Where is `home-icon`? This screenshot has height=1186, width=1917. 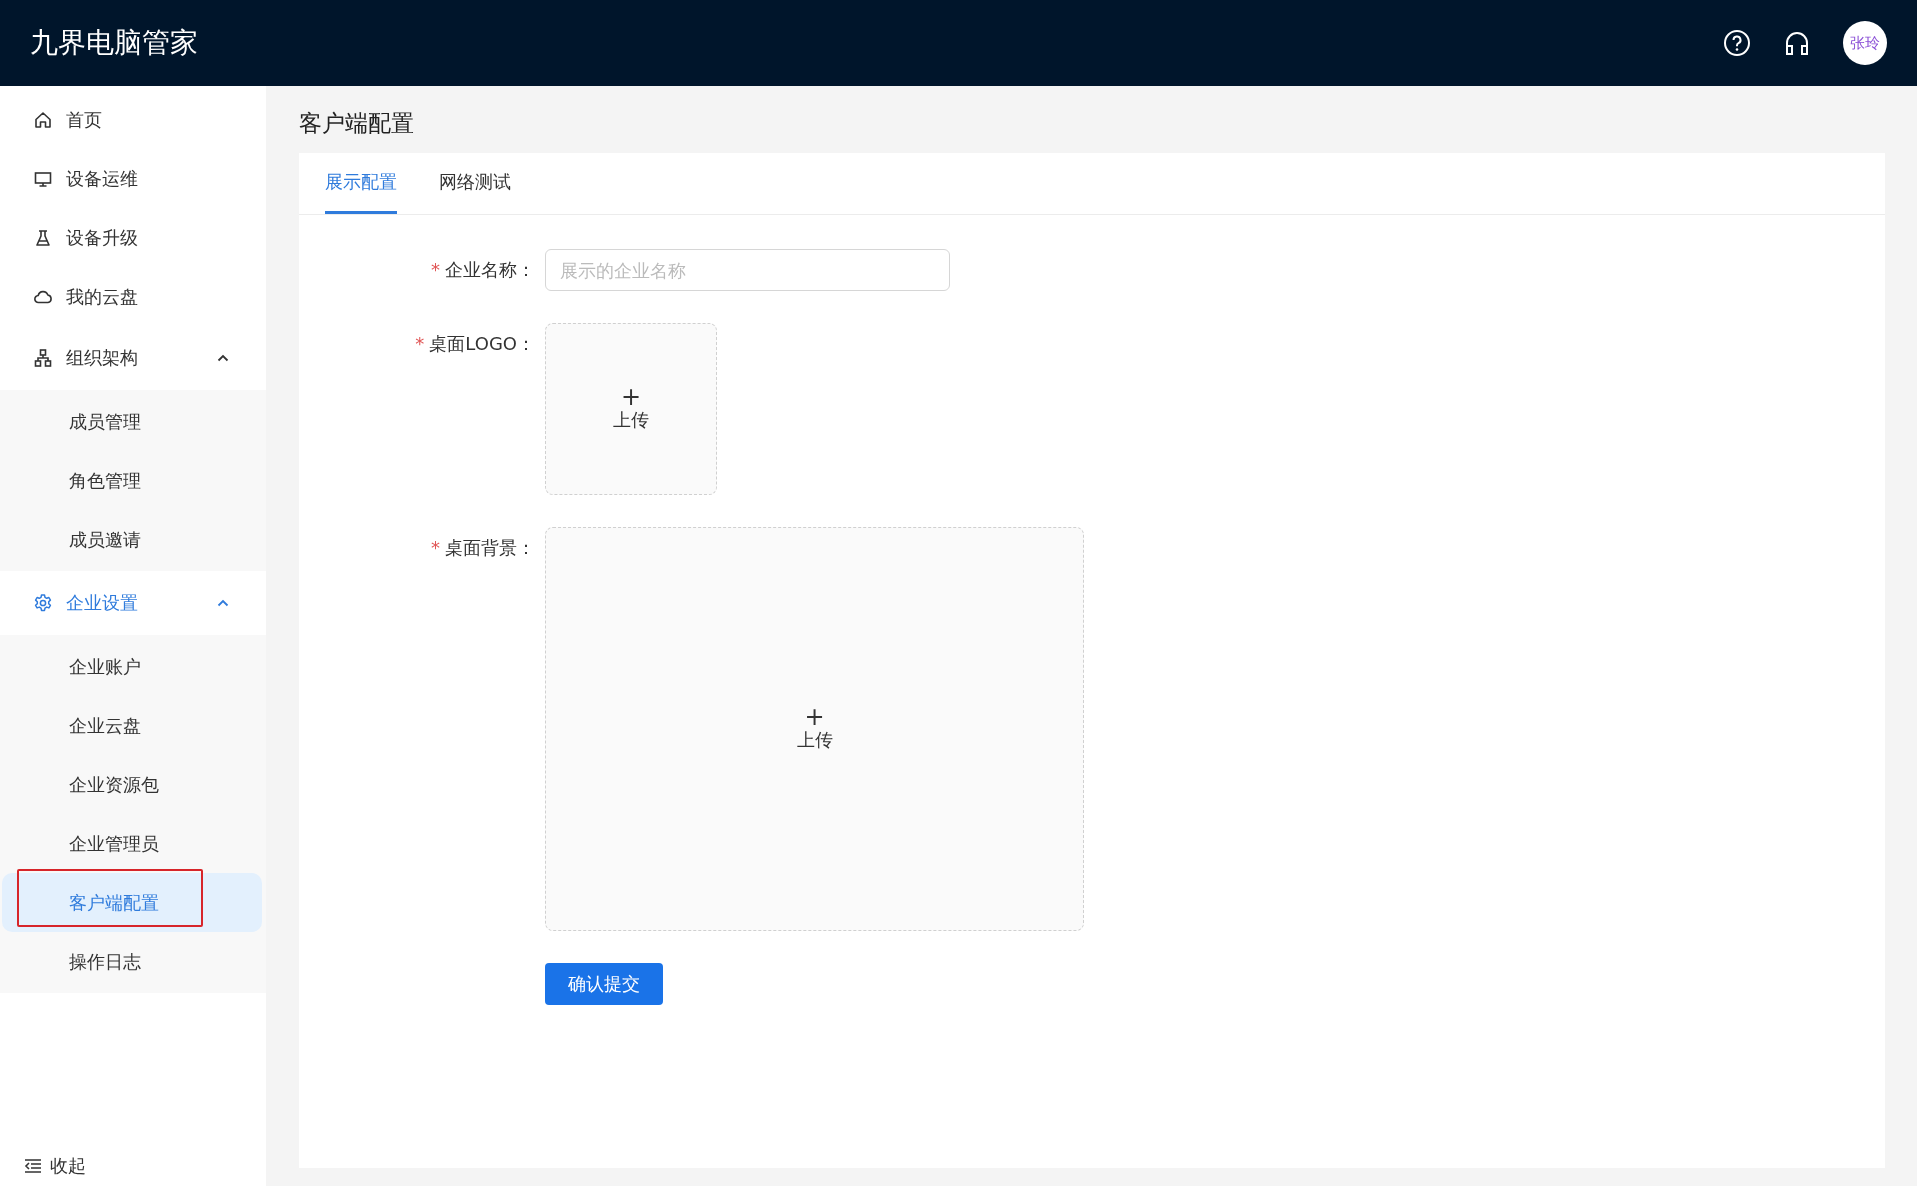
home-icon is located at coordinates (43, 119).